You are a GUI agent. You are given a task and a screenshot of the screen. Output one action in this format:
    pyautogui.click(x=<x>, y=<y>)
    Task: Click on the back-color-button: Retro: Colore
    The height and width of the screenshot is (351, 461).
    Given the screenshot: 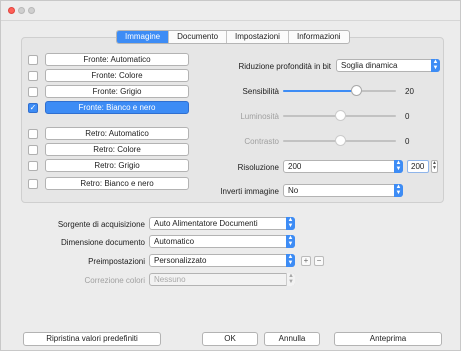 What is the action you would take?
    pyautogui.click(x=117, y=149)
    